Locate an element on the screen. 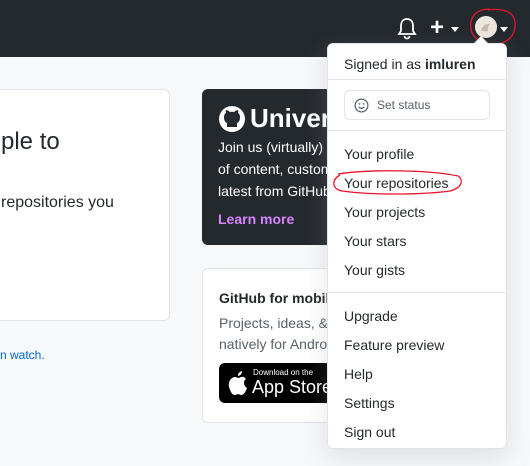 The image size is (530, 466). create-new-button: + is located at coordinates (437, 28).